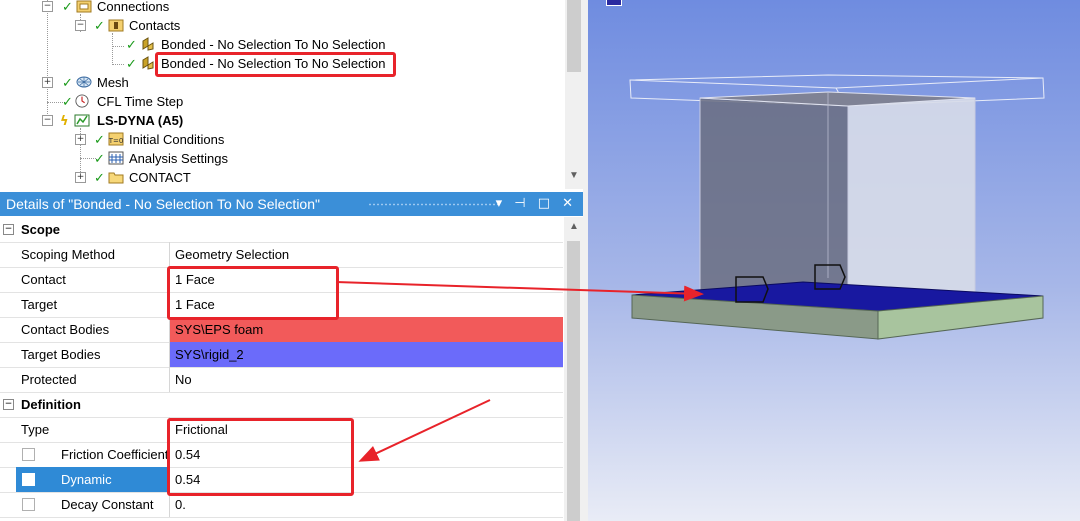 This screenshot has width=1080, height=521. I want to click on tree-item-label: Initial Conditions, so click(177, 139).